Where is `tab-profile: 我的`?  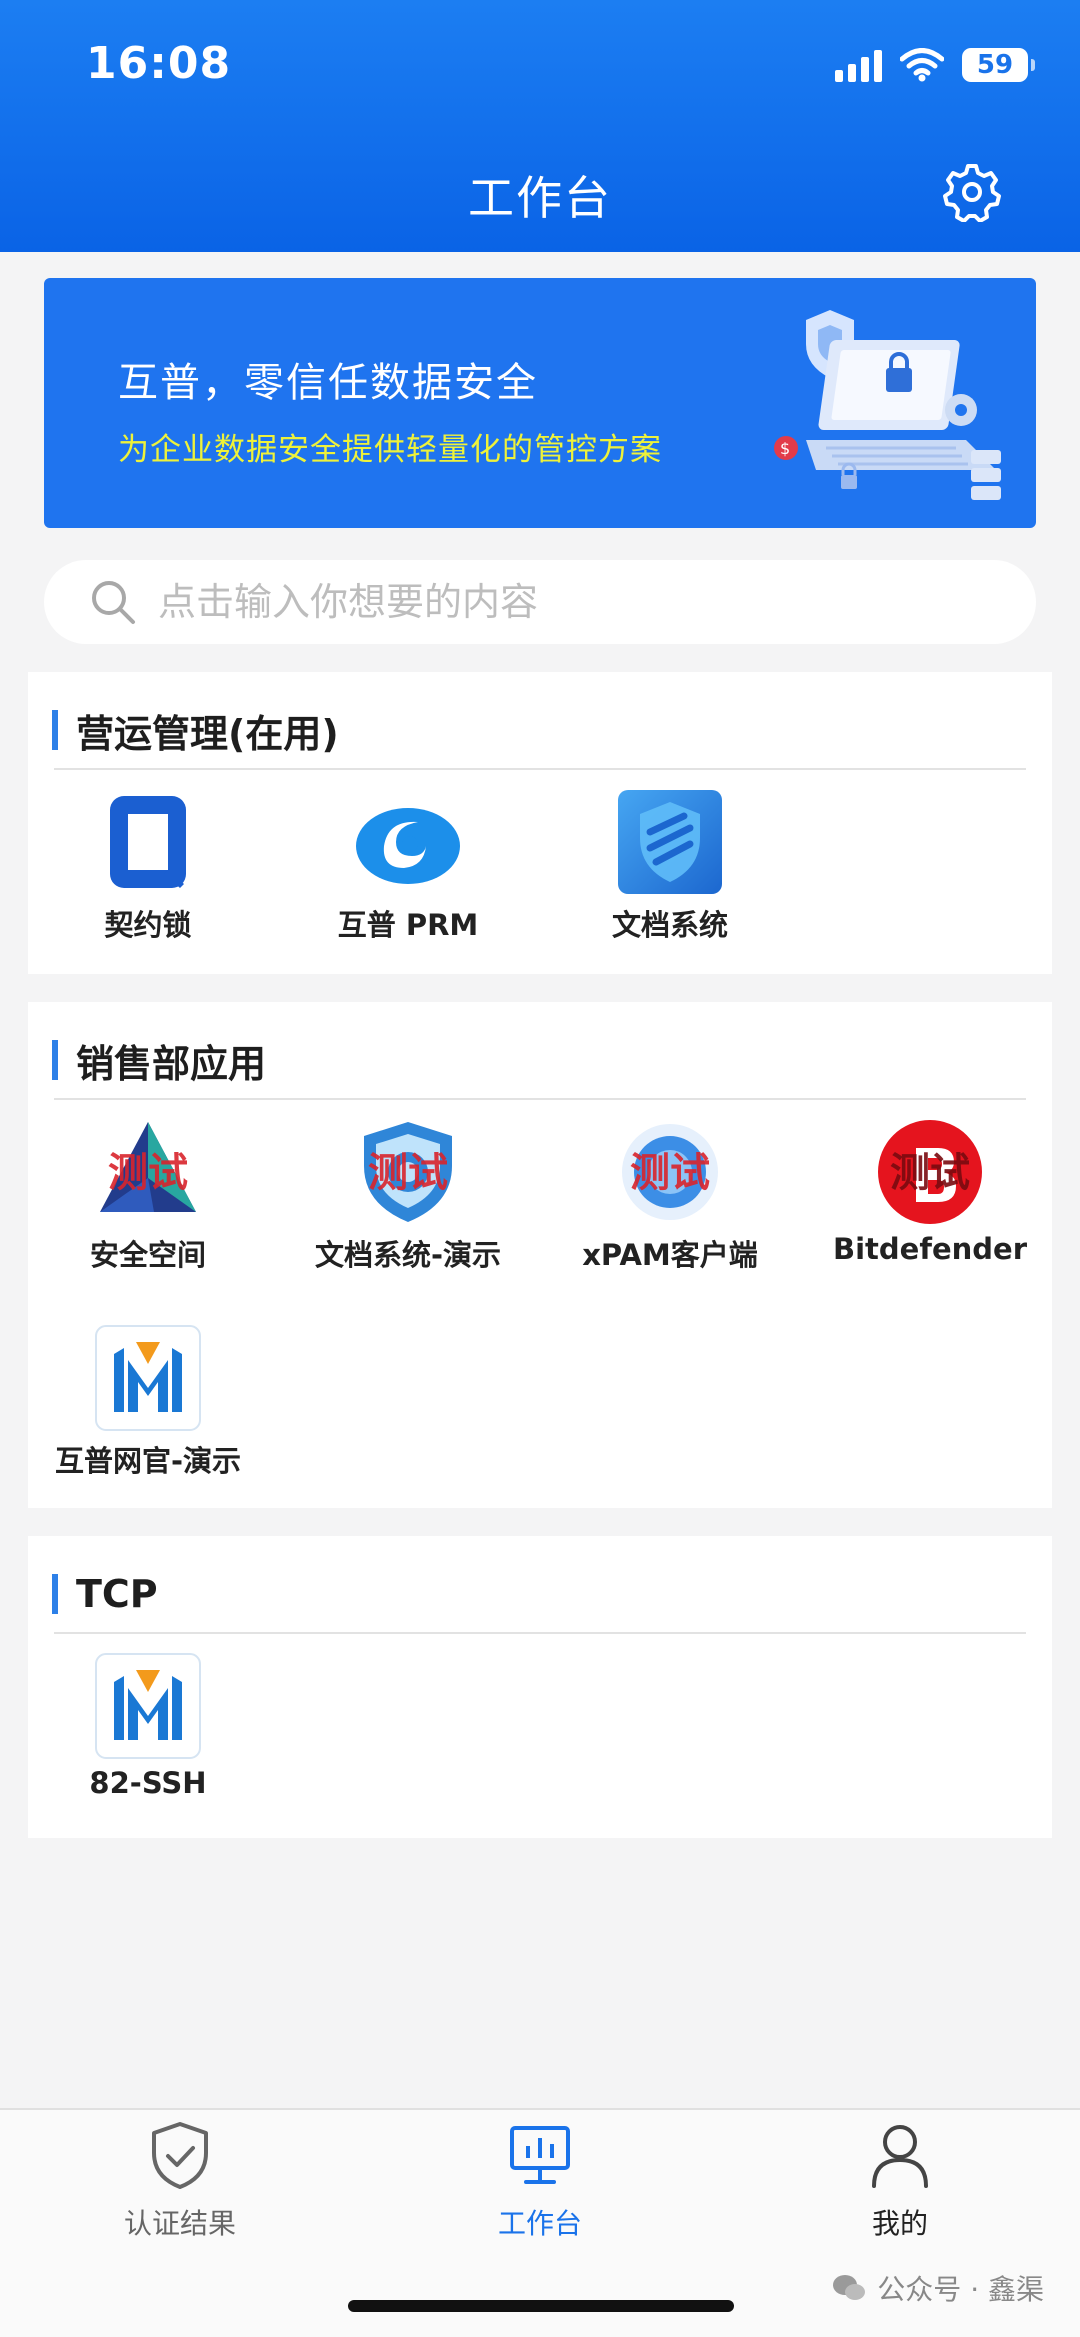
tab-profile: 我的 is located at coordinates (900, 2176).